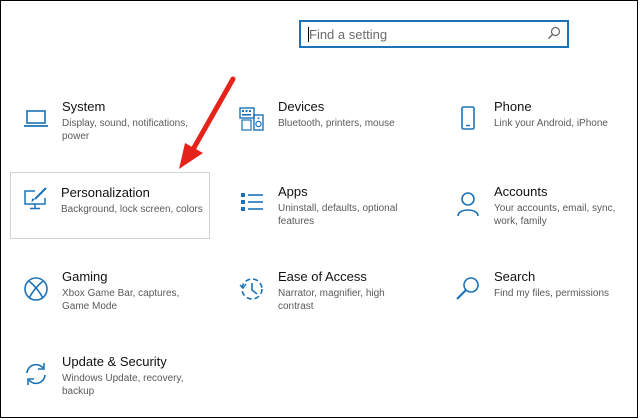 This screenshot has height=420, width=640. I want to click on tile-title: Phone, so click(513, 106).